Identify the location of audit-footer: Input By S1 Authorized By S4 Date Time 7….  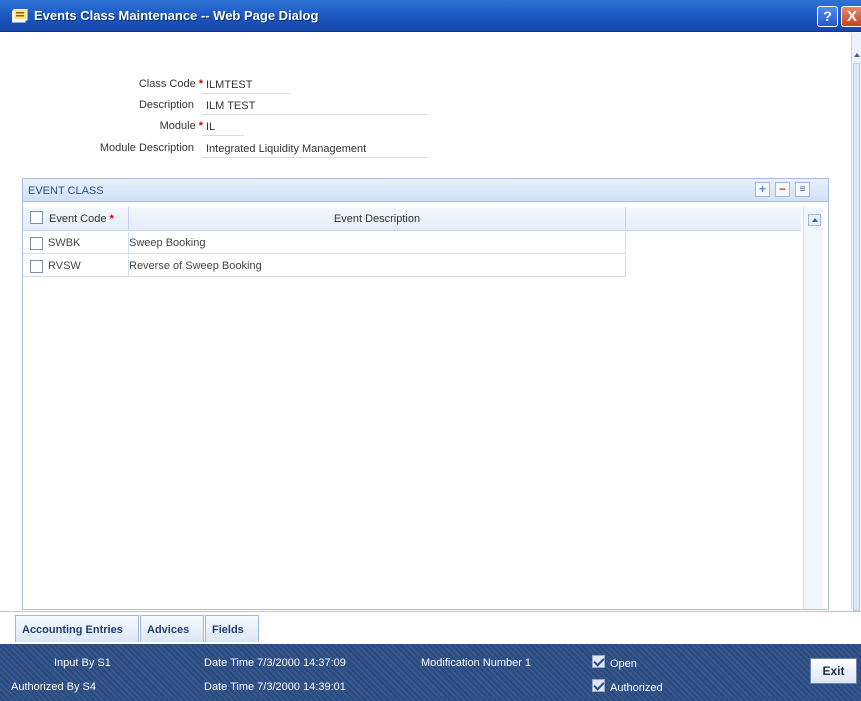
(430, 672).